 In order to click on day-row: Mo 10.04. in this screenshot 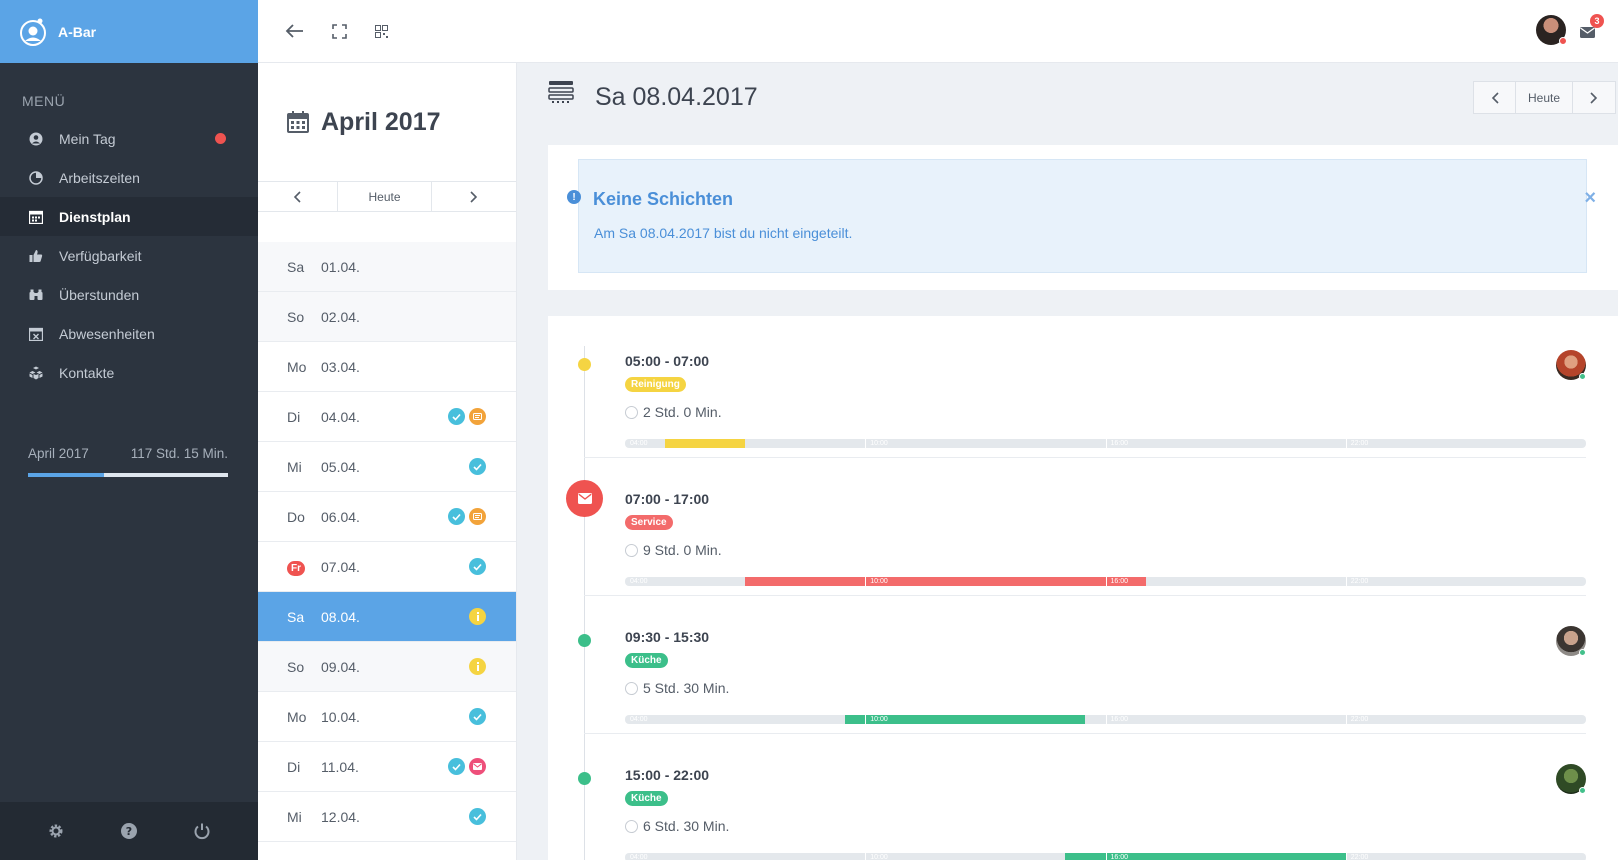, I will do `click(387, 717)`.